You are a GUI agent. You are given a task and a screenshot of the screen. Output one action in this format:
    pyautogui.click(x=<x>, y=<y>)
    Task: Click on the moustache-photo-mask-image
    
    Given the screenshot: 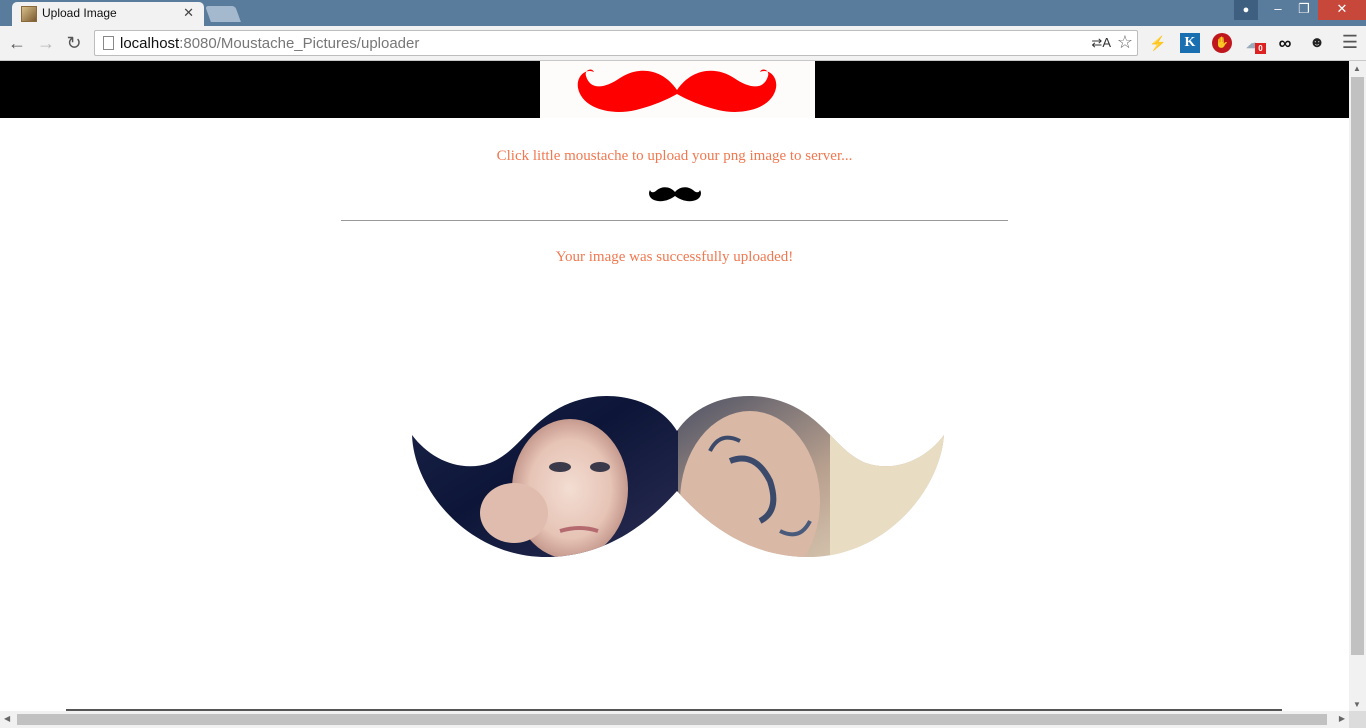 What is the action you would take?
    pyautogui.click(x=678, y=476)
    